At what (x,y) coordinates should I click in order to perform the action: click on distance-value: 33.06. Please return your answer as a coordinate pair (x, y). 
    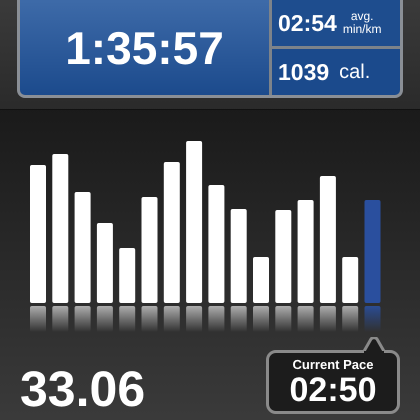
    Looking at the image, I should click on (83, 389).